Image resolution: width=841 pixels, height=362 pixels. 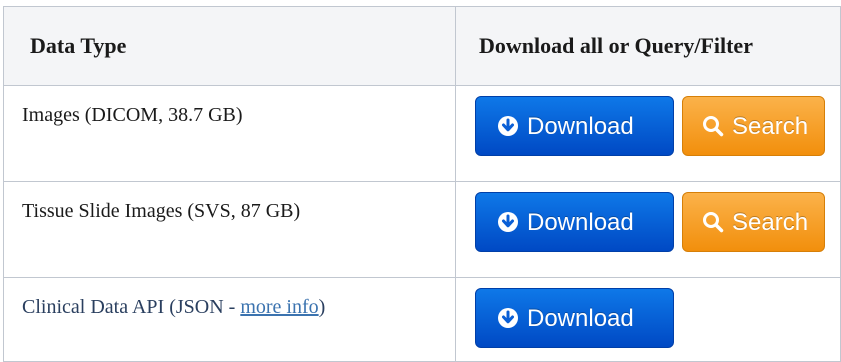 I want to click on row-label-suffix: ), so click(x=322, y=307).